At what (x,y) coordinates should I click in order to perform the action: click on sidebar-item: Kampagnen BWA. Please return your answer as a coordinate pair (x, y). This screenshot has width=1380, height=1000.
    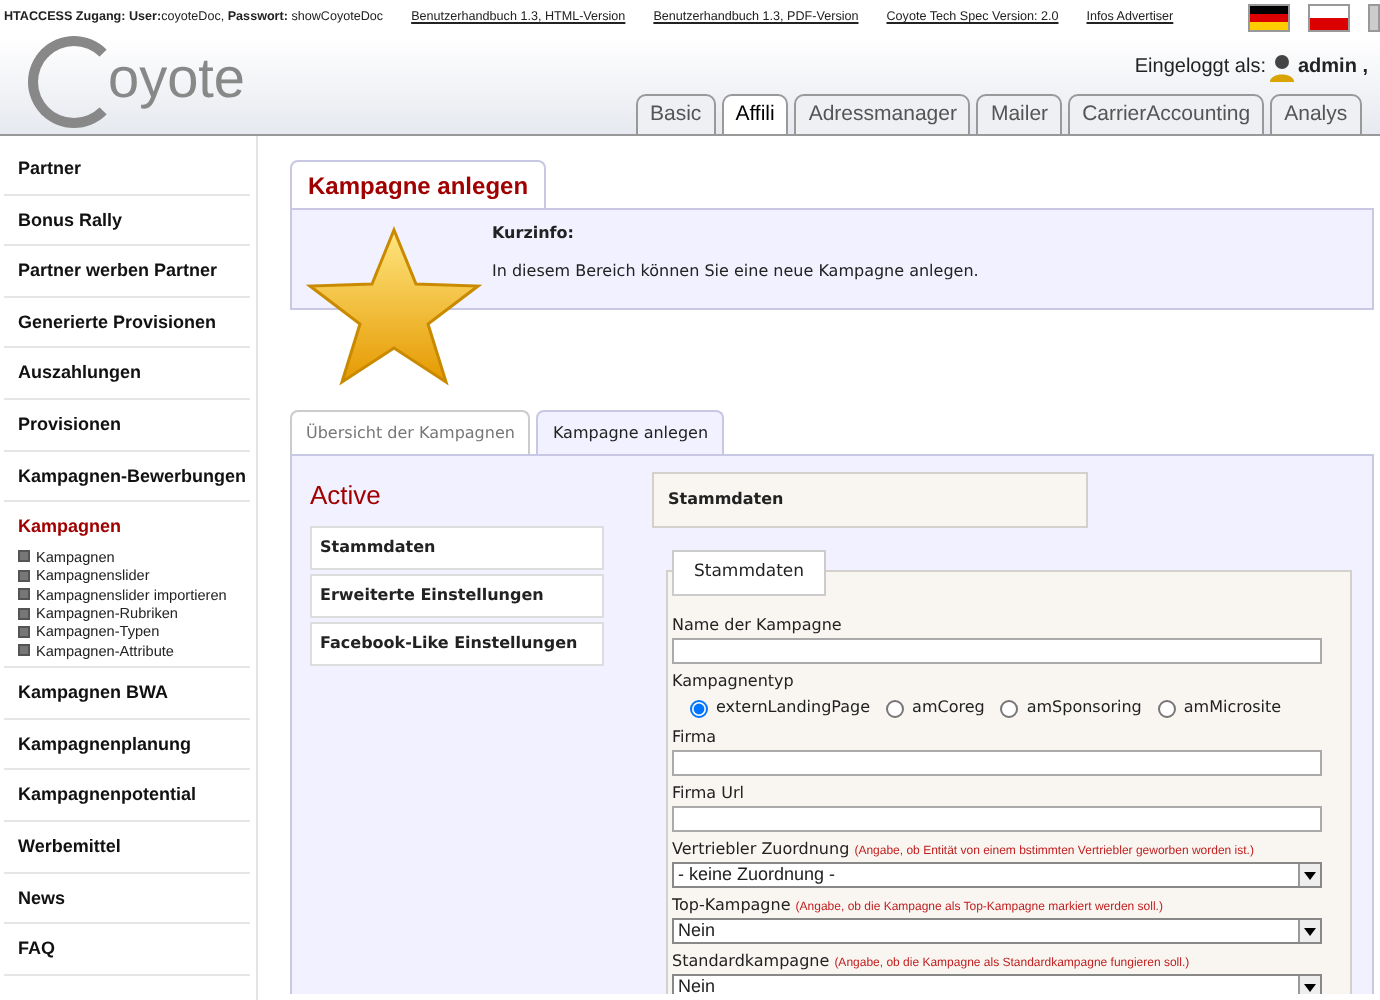
    Looking at the image, I should click on (127, 694).